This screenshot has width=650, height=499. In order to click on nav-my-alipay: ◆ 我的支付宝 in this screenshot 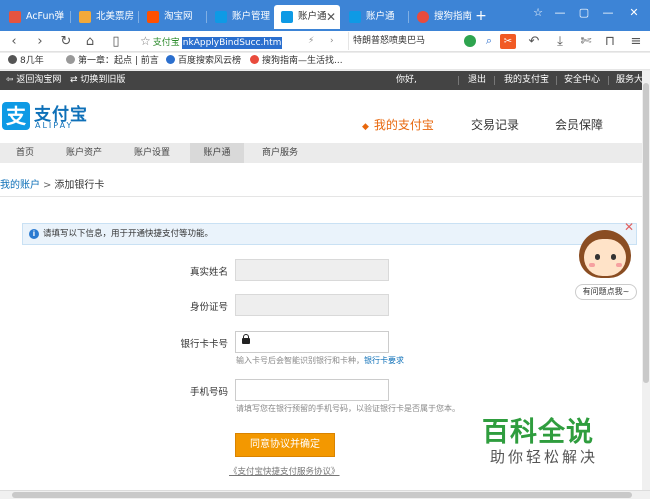, I will do `click(398, 124)`.